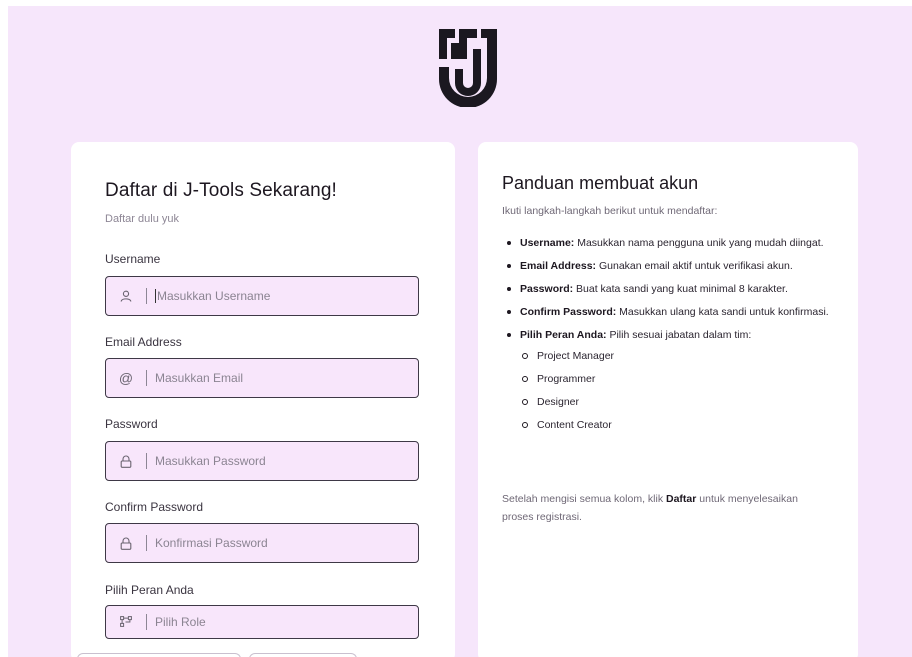  Describe the element at coordinates (262, 378) in the screenshot. I see `email-input: @ Masukkan Email` at that location.